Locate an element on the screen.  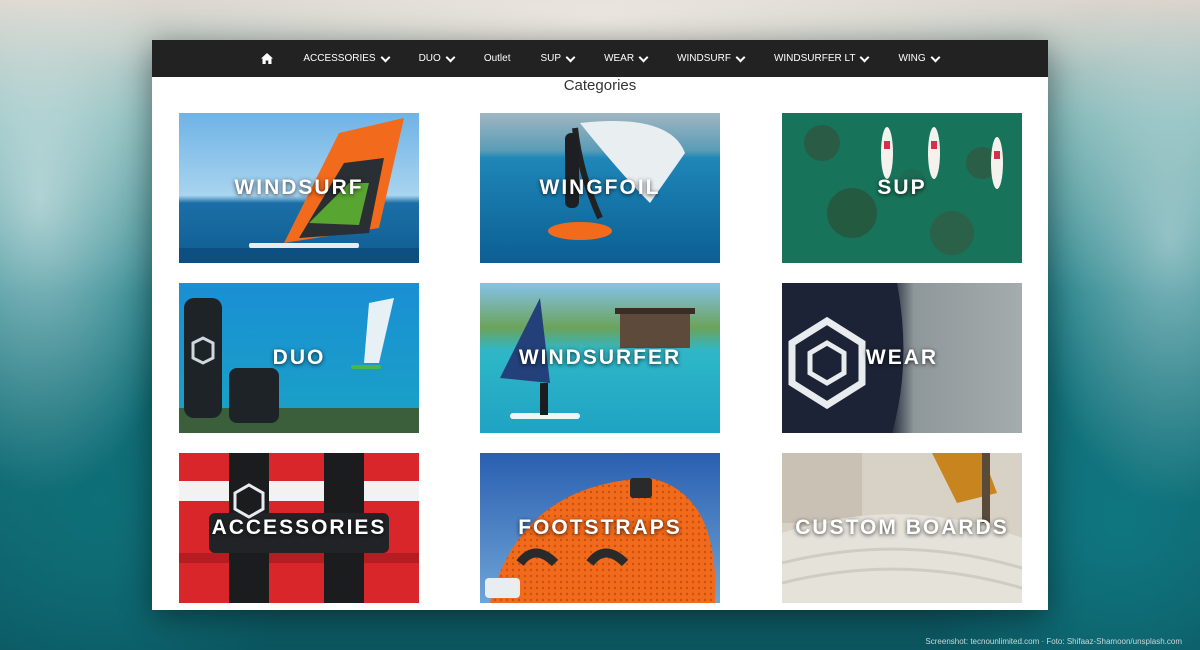
home-icon is located at coordinates (267, 58).